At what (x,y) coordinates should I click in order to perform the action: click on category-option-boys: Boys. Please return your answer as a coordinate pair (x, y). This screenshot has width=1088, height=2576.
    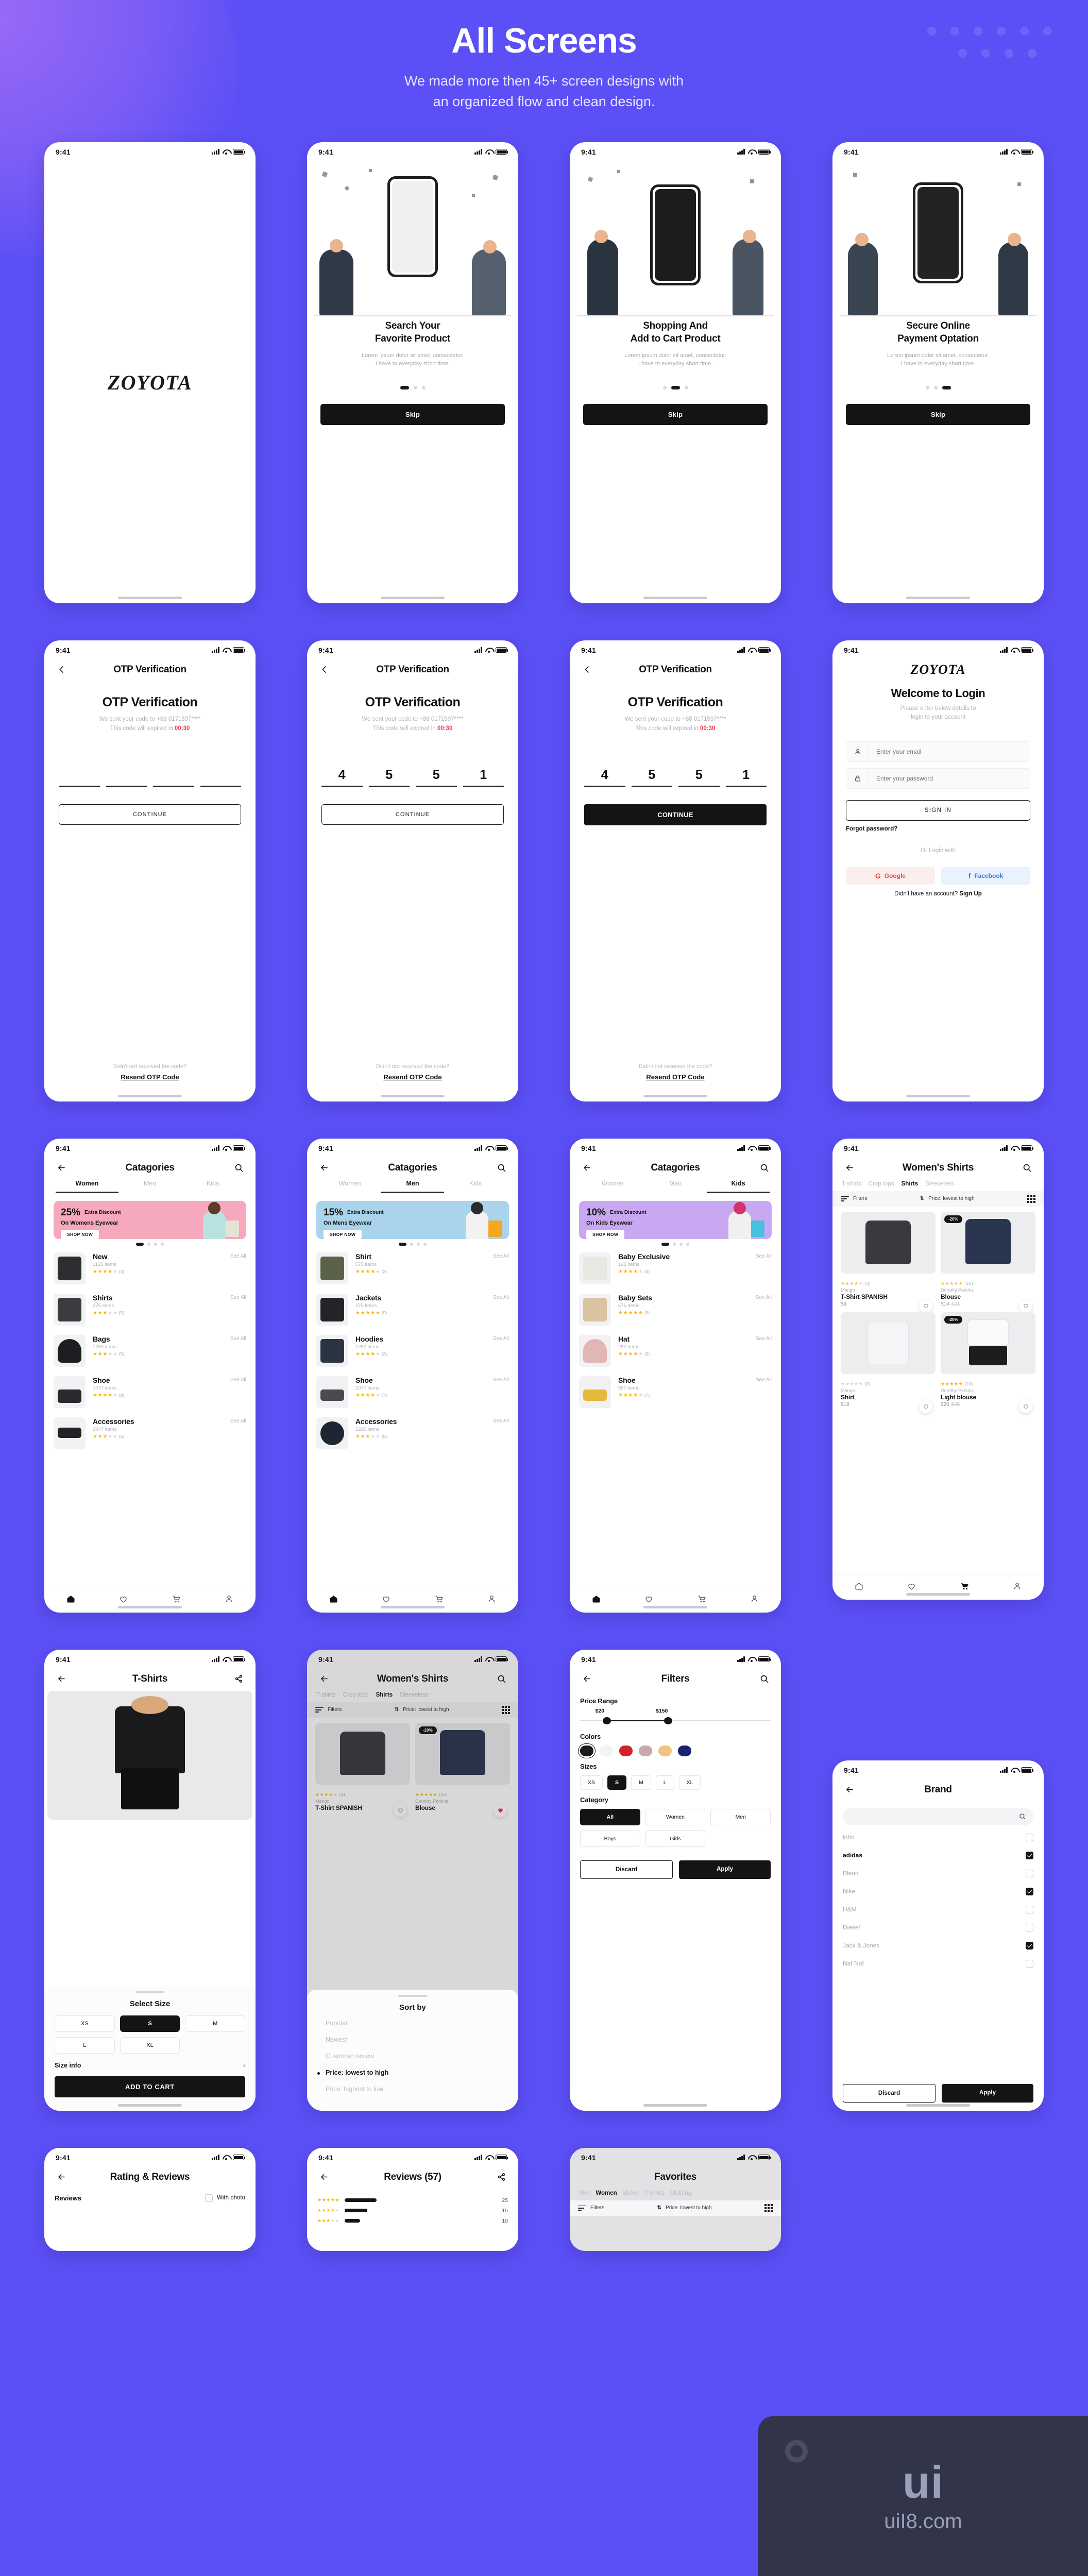
    Looking at the image, I should click on (610, 1839).